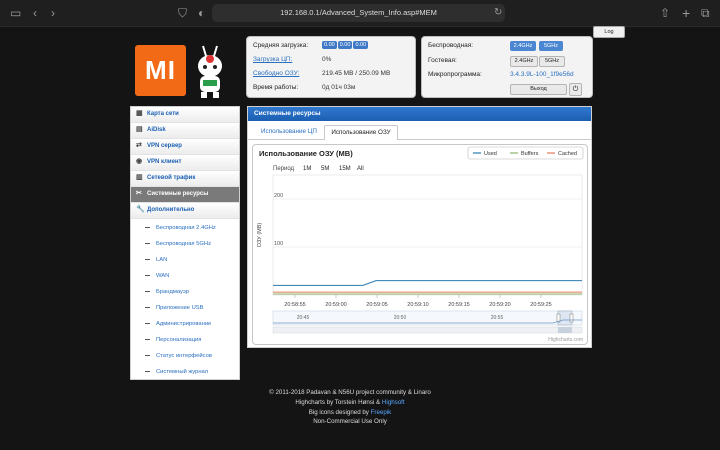 The width and height of the screenshot is (720, 450). I want to click on footer-icons-text: Big icons designed by, so click(338, 412).